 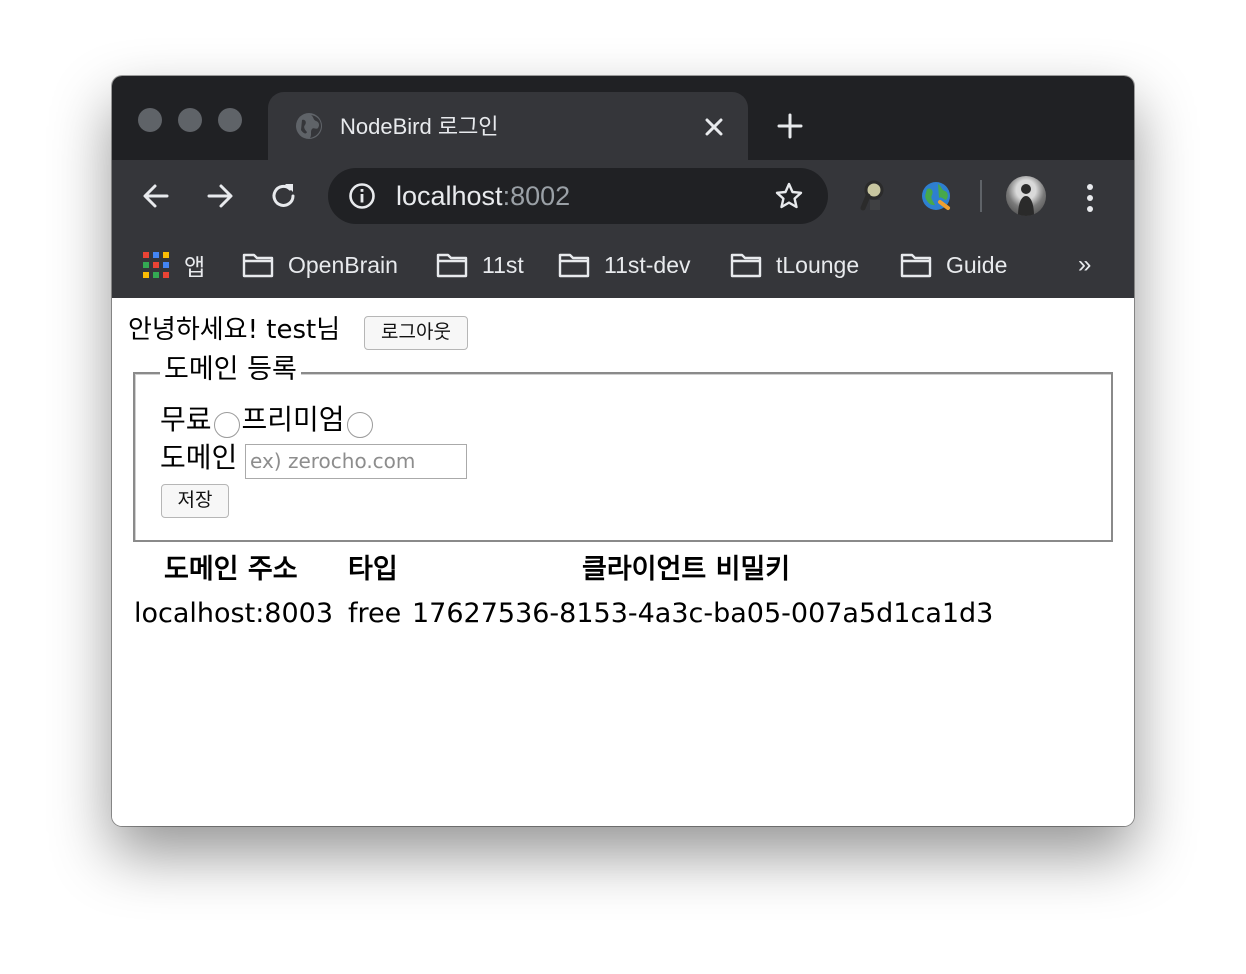 What do you see at coordinates (714, 127) in the screenshot?
I see `close-tab-icon` at bounding box center [714, 127].